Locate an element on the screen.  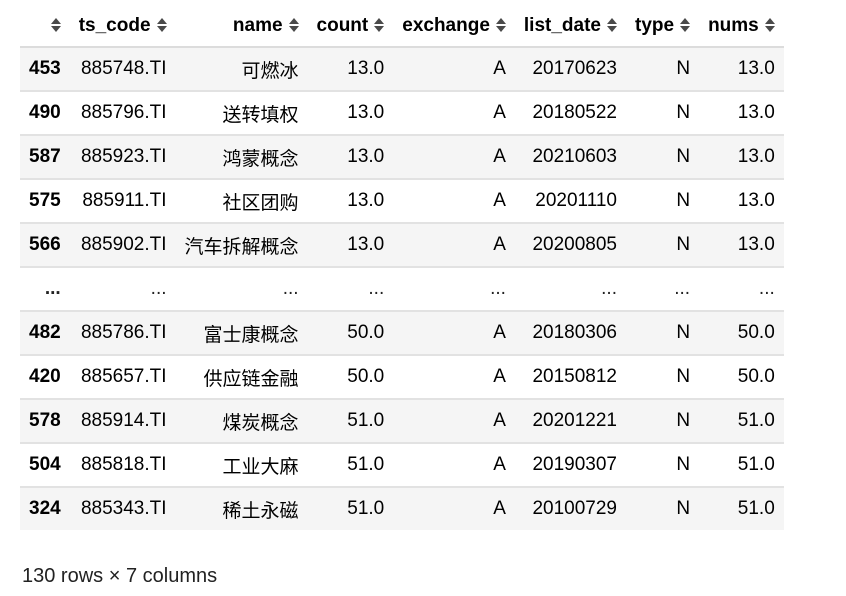
header-exchange: exchange is located at coordinates (454, 27).